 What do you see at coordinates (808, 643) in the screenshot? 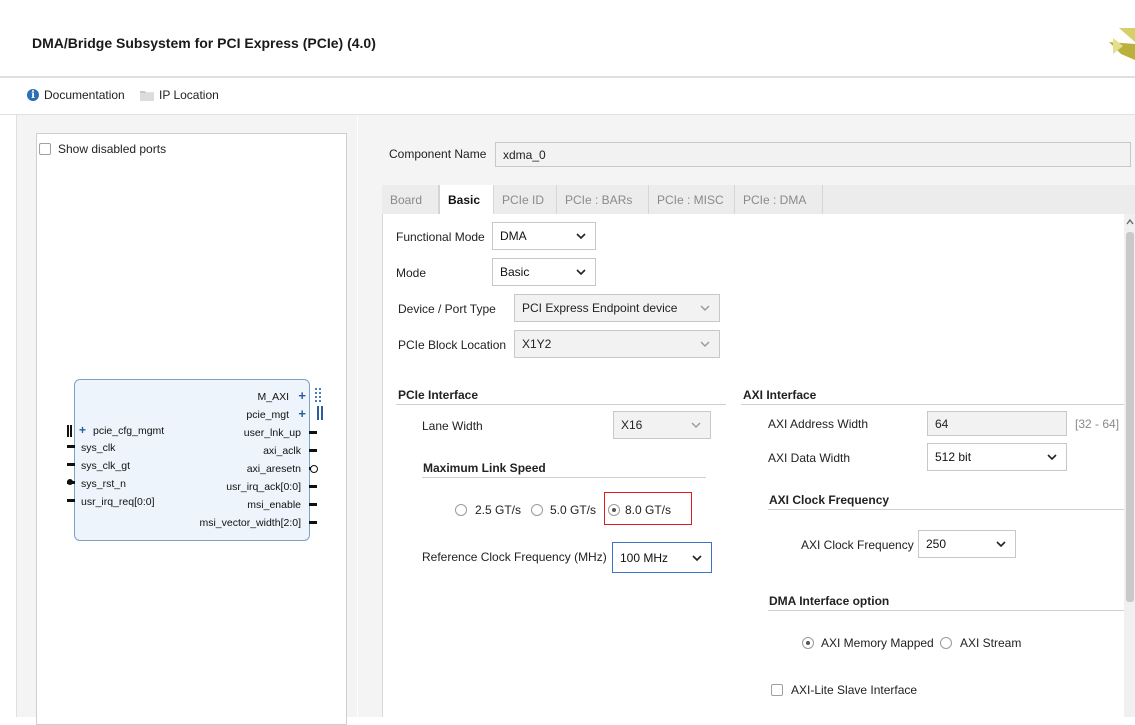
I see `axi-memory-mapped-radio` at bounding box center [808, 643].